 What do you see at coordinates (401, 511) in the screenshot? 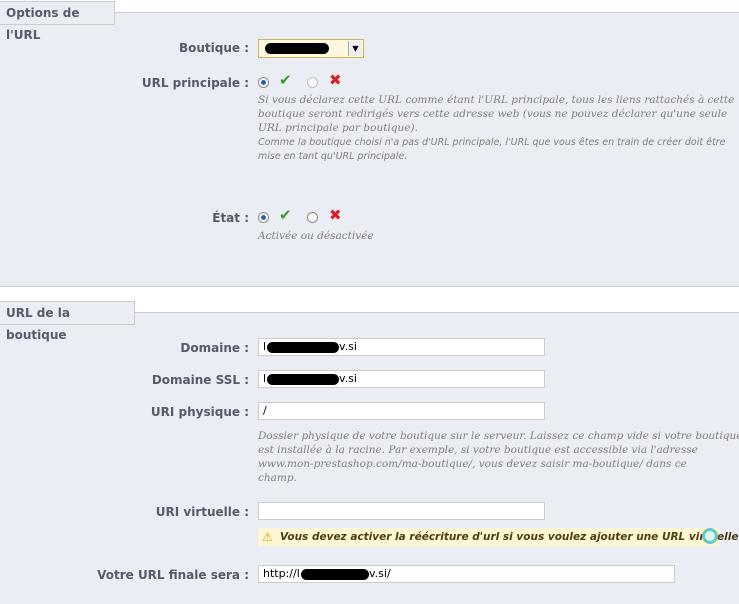
I see `virtual-uri-input` at bounding box center [401, 511].